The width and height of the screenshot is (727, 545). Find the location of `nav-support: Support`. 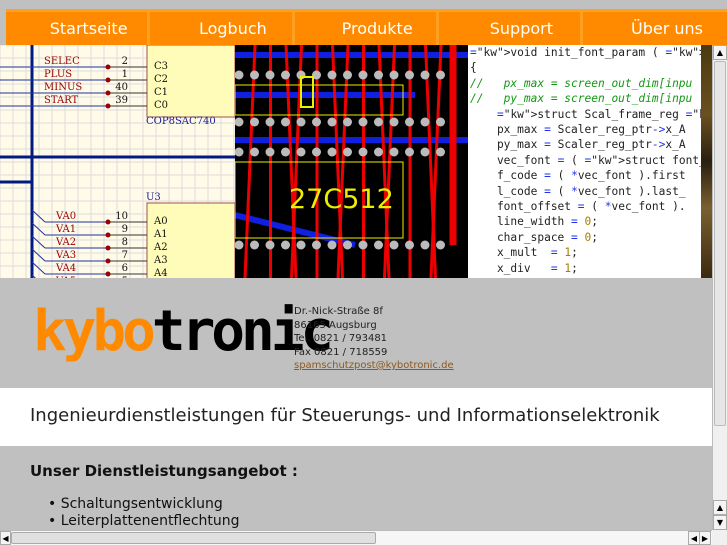

nav-support: Support is located at coordinates (511, 28).